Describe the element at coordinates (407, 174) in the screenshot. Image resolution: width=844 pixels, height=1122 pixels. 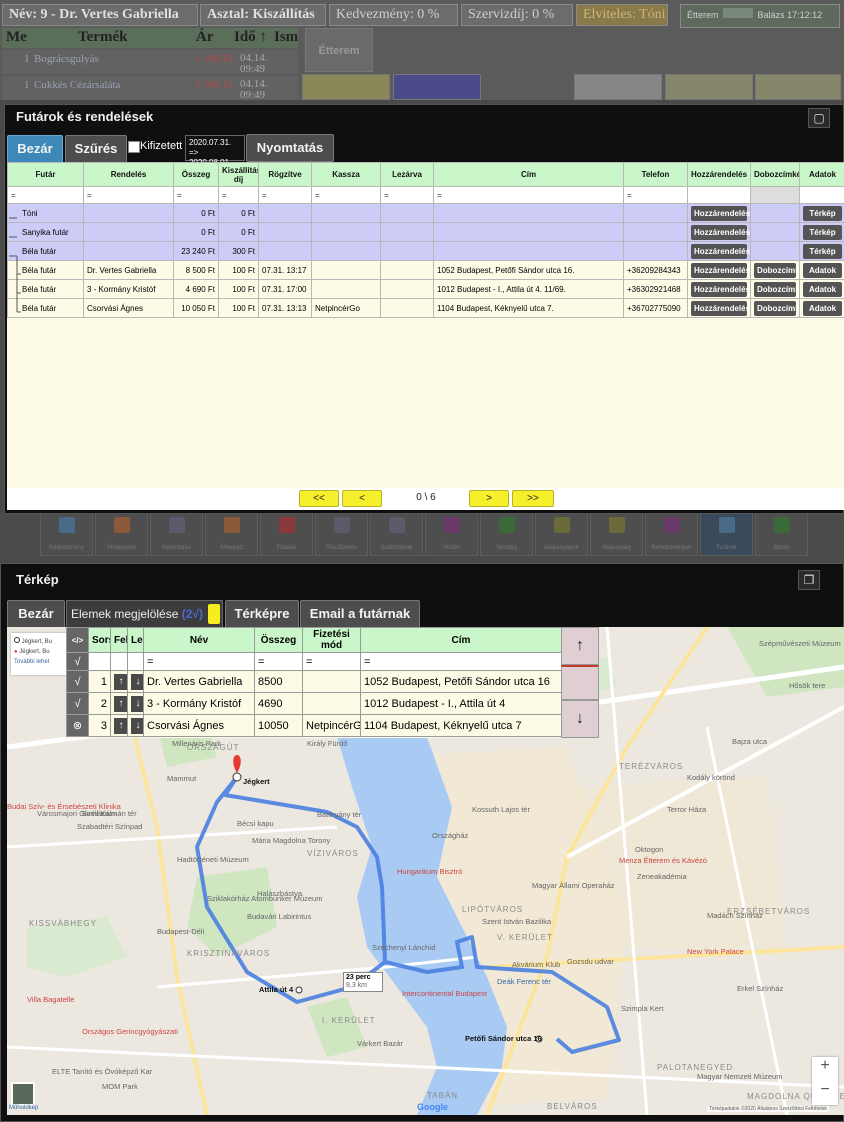
I see `col-closed: Lezárva` at that location.